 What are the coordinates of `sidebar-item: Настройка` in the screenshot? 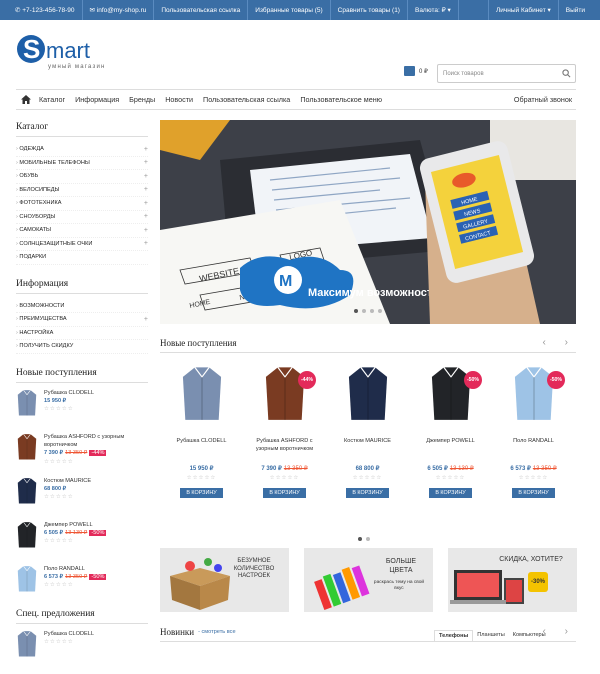 It's located at (82, 333).